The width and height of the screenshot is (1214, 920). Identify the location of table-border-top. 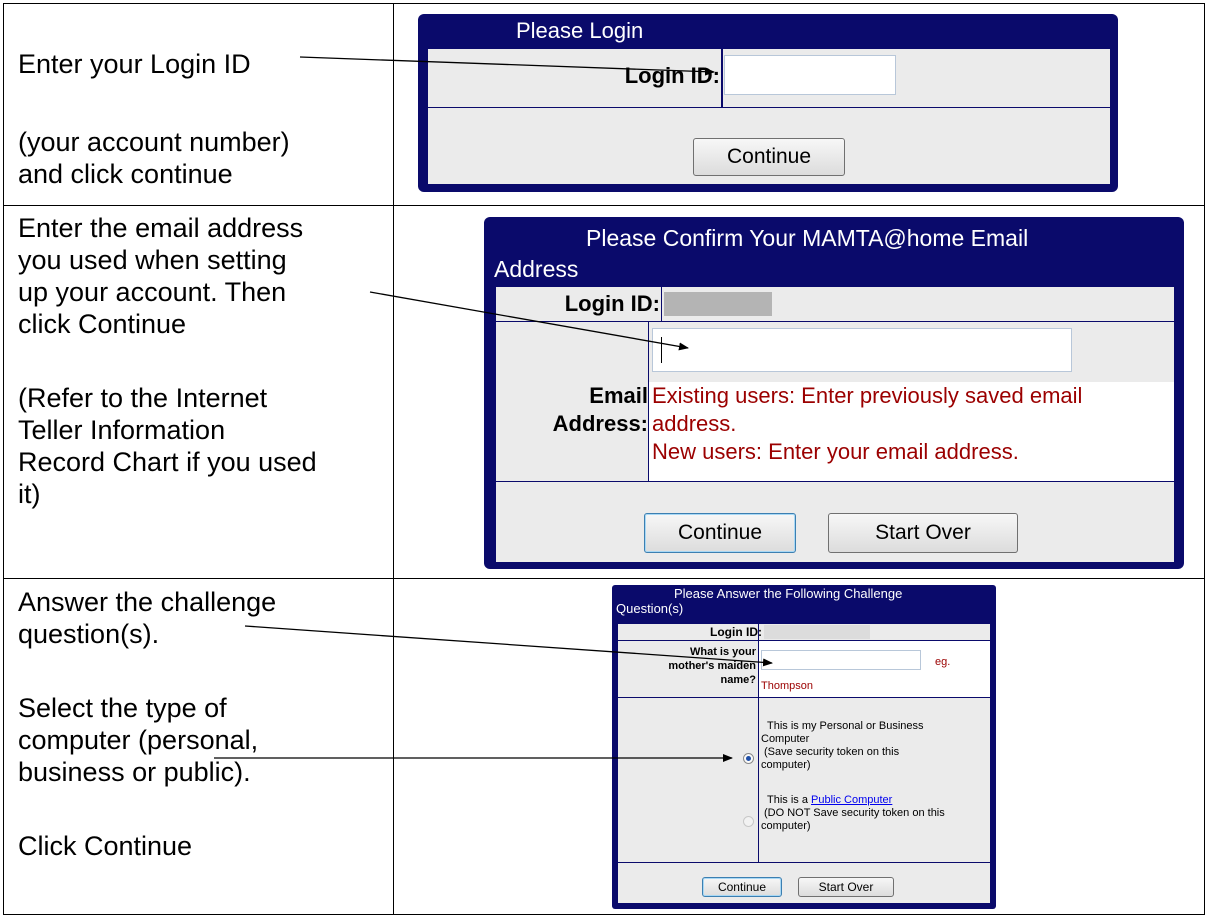
(604, 3).